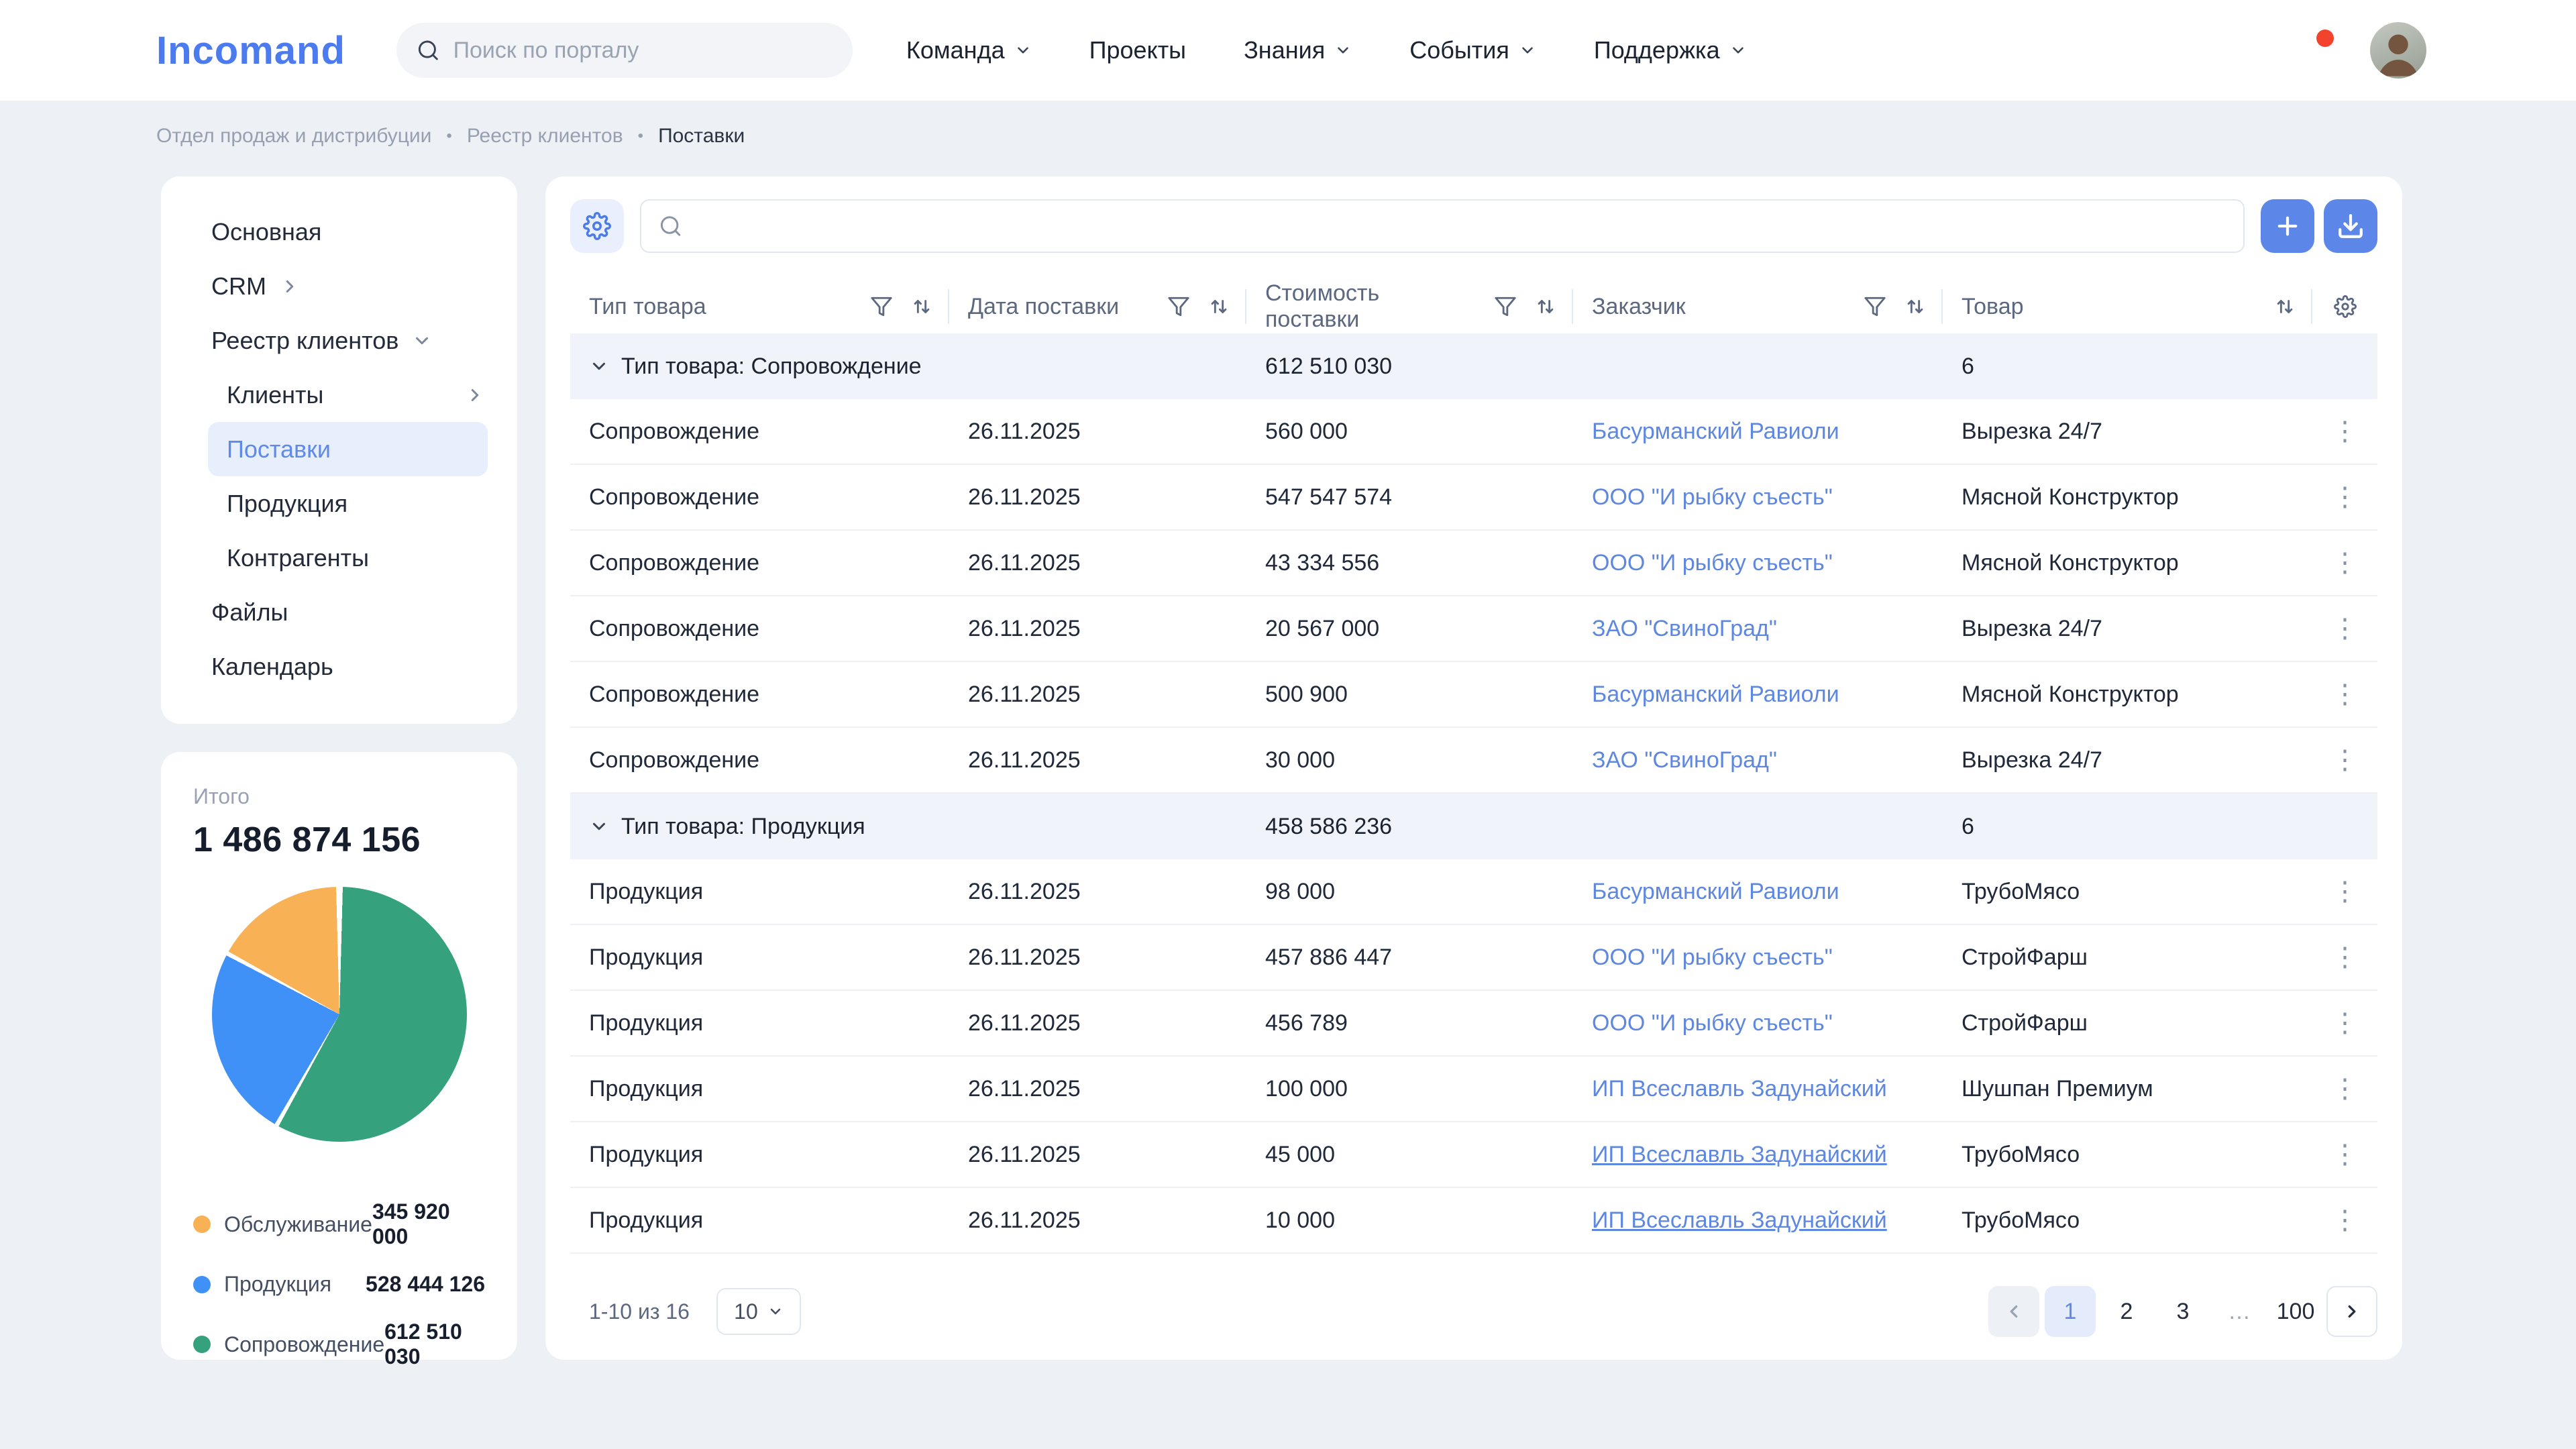 The image size is (2576, 1449). What do you see at coordinates (1670, 50) in the screenshot?
I see `nav-item-support: Поддержка` at bounding box center [1670, 50].